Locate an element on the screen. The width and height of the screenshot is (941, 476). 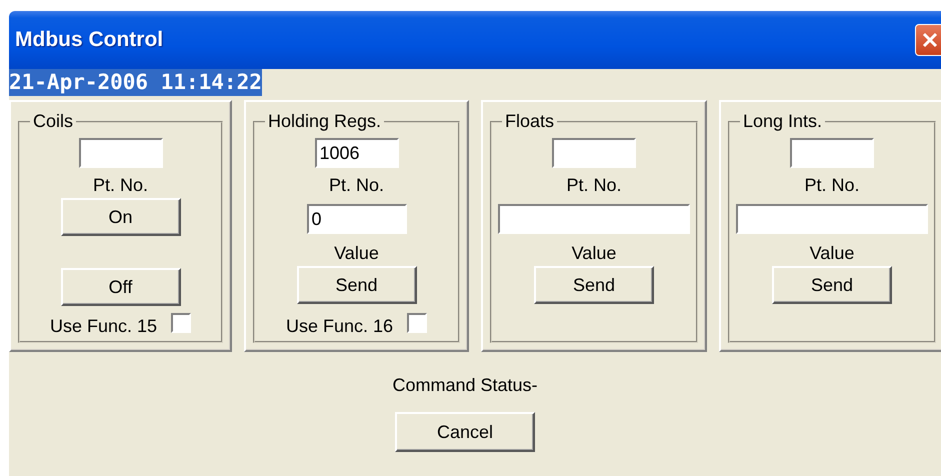
option-label: Use Func. 15 is located at coordinates (104, 326).